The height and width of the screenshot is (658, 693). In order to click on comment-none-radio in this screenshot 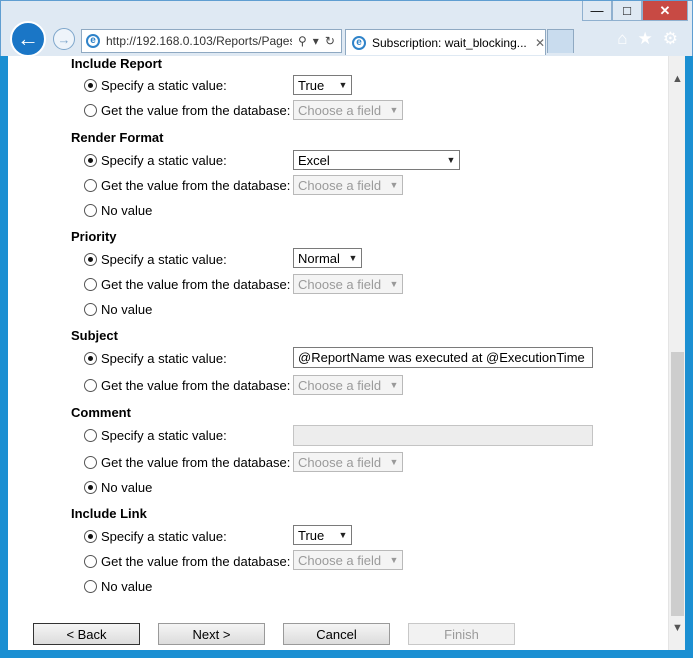, I will do `click(90, 487)`.